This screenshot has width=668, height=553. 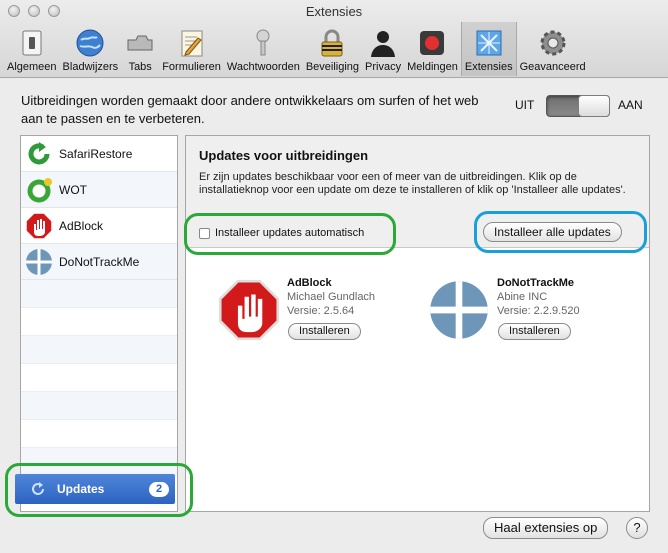 I want to click on panel-title: Updates voor uitbreidingen, so click(x=284, y=155).